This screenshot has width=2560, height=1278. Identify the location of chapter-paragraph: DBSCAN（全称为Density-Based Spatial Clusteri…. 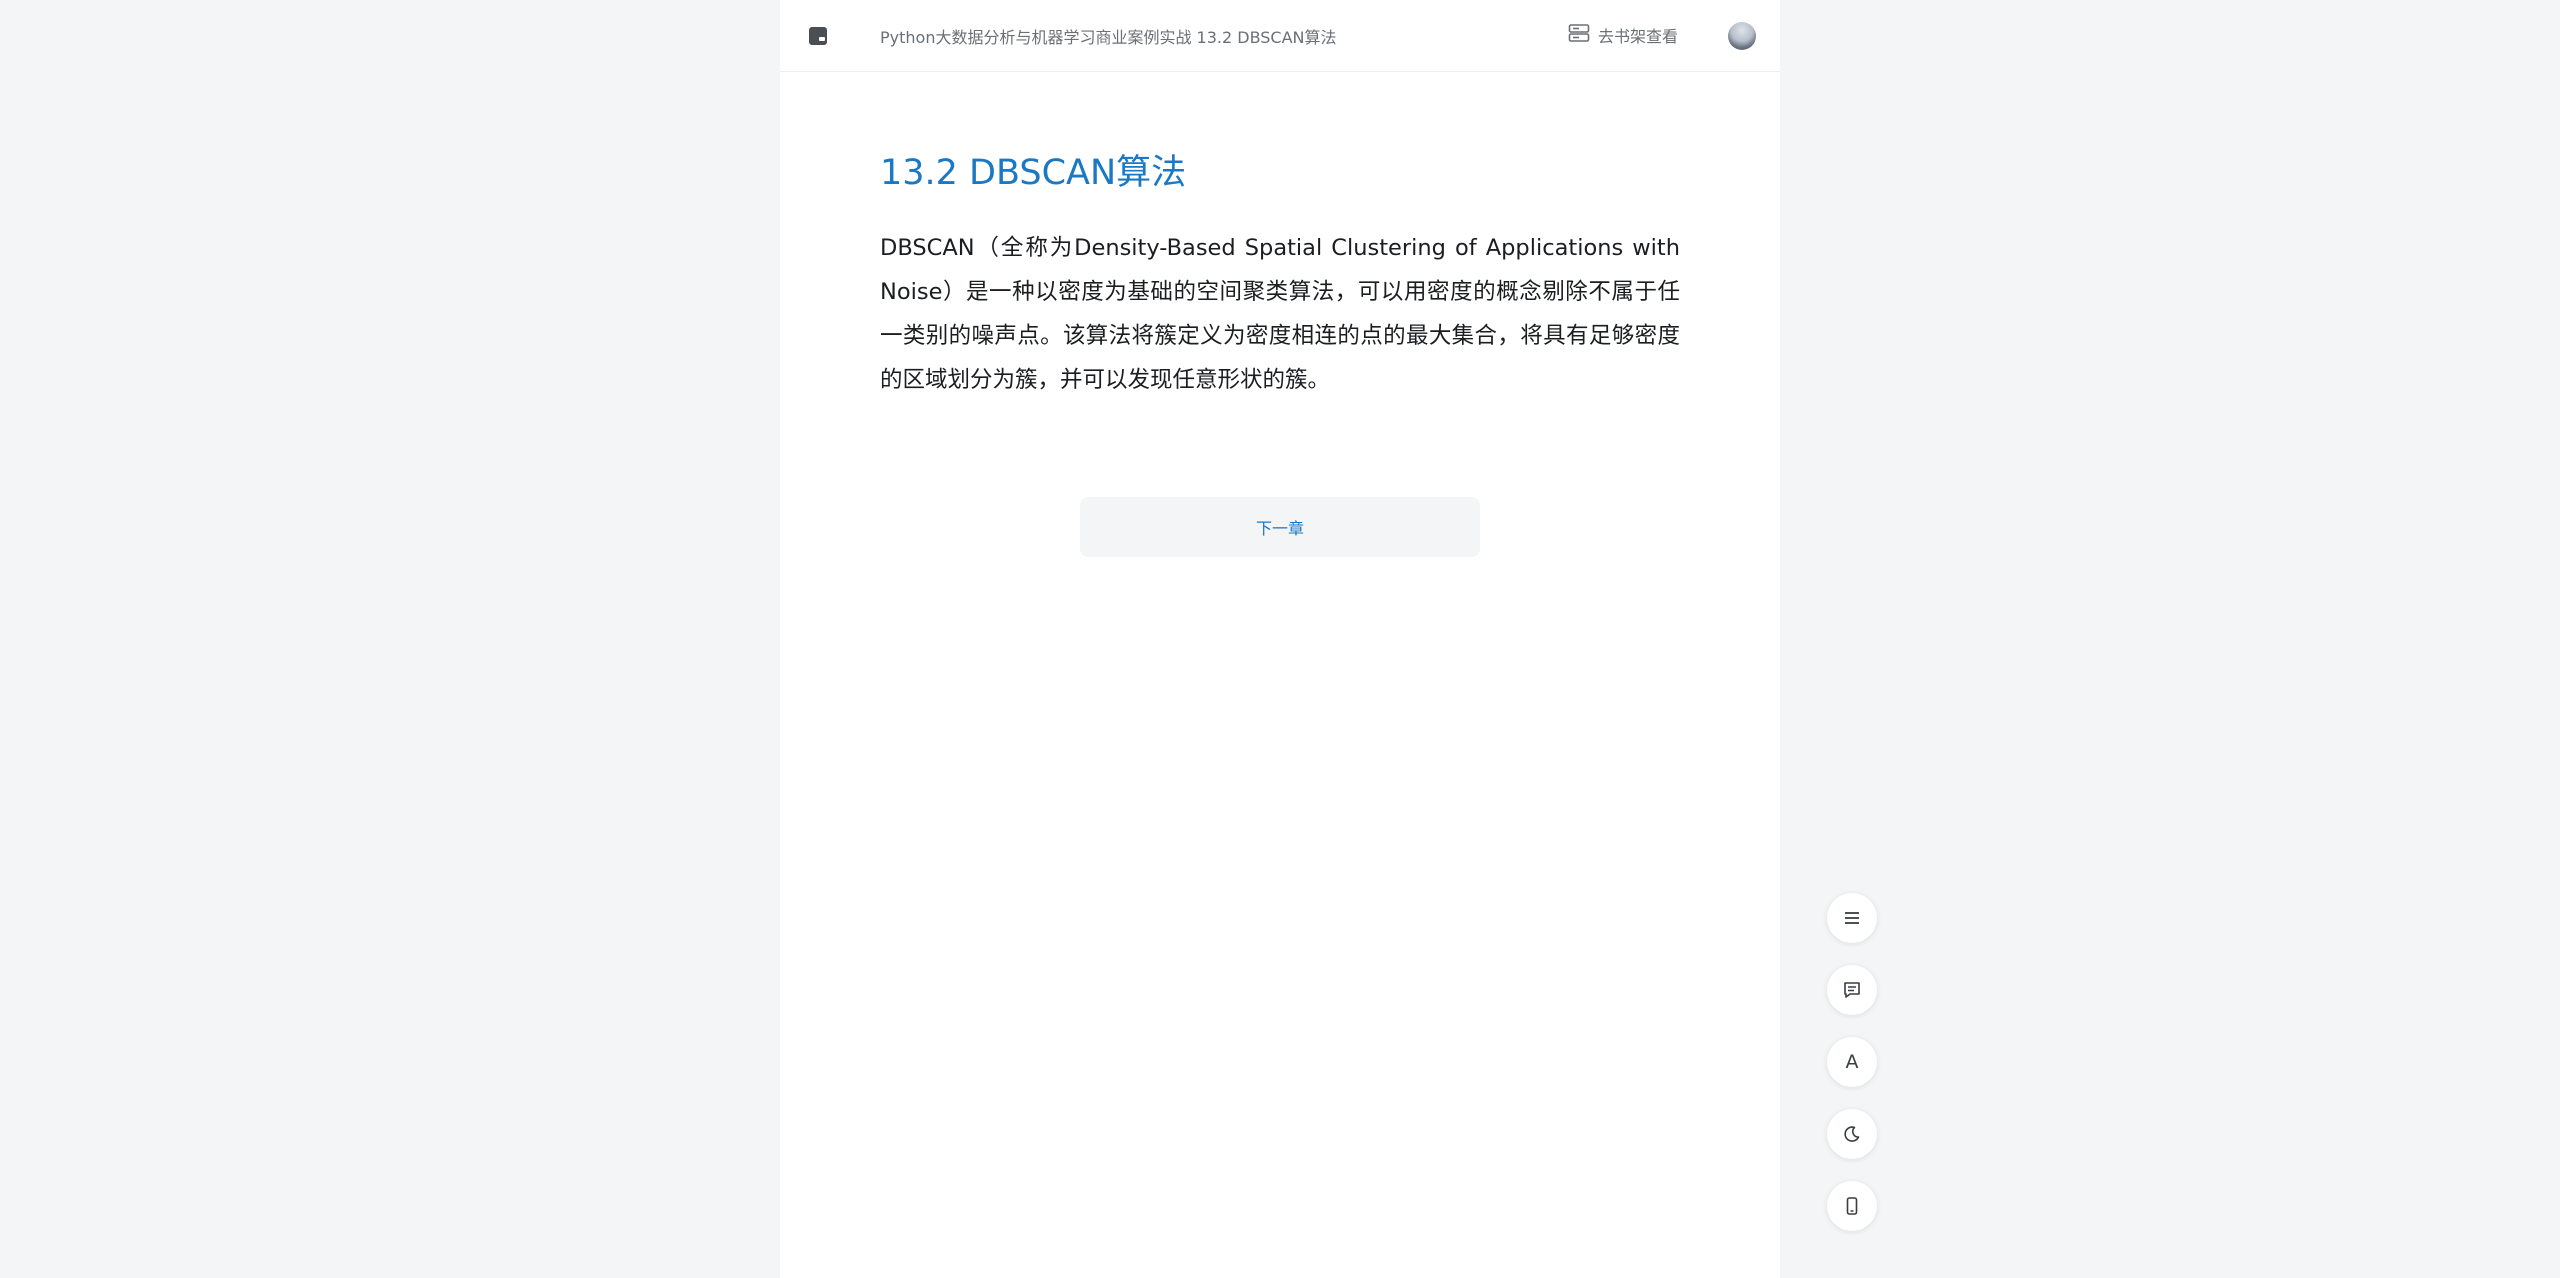
(1280, 314).